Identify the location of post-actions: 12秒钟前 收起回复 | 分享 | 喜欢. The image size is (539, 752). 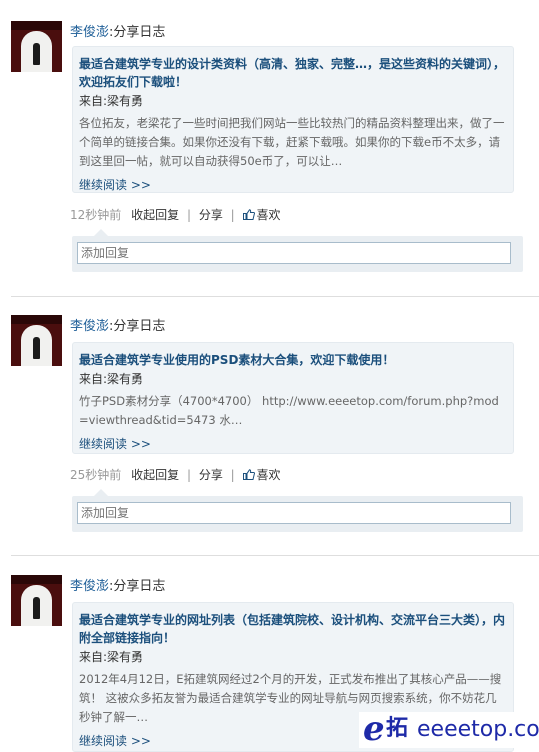
(175, 215).